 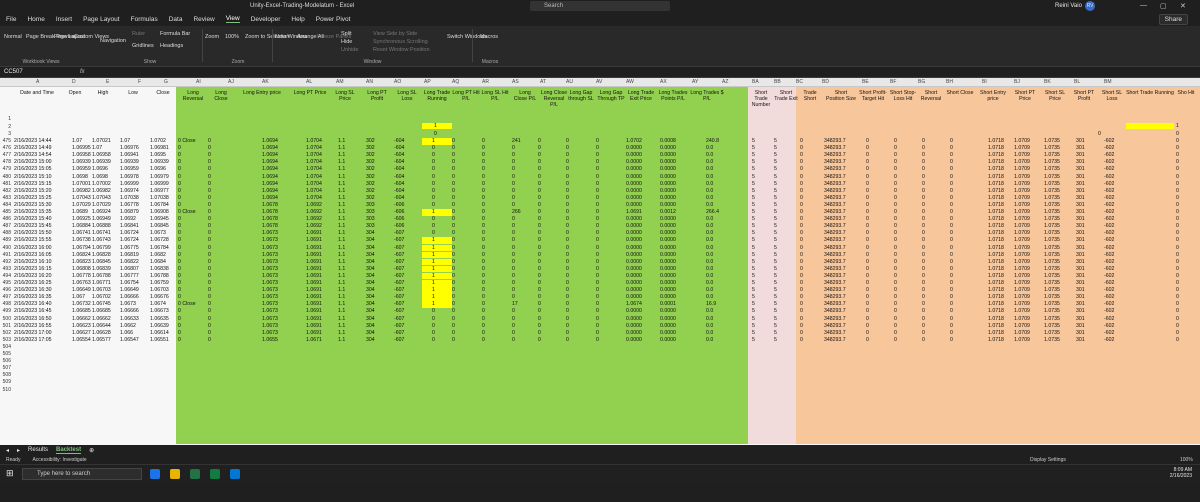 What do you see at coordinates (129, 240) in the screenshot?
I see `table-cell: 1.06724` at bounding box center [129, 240].